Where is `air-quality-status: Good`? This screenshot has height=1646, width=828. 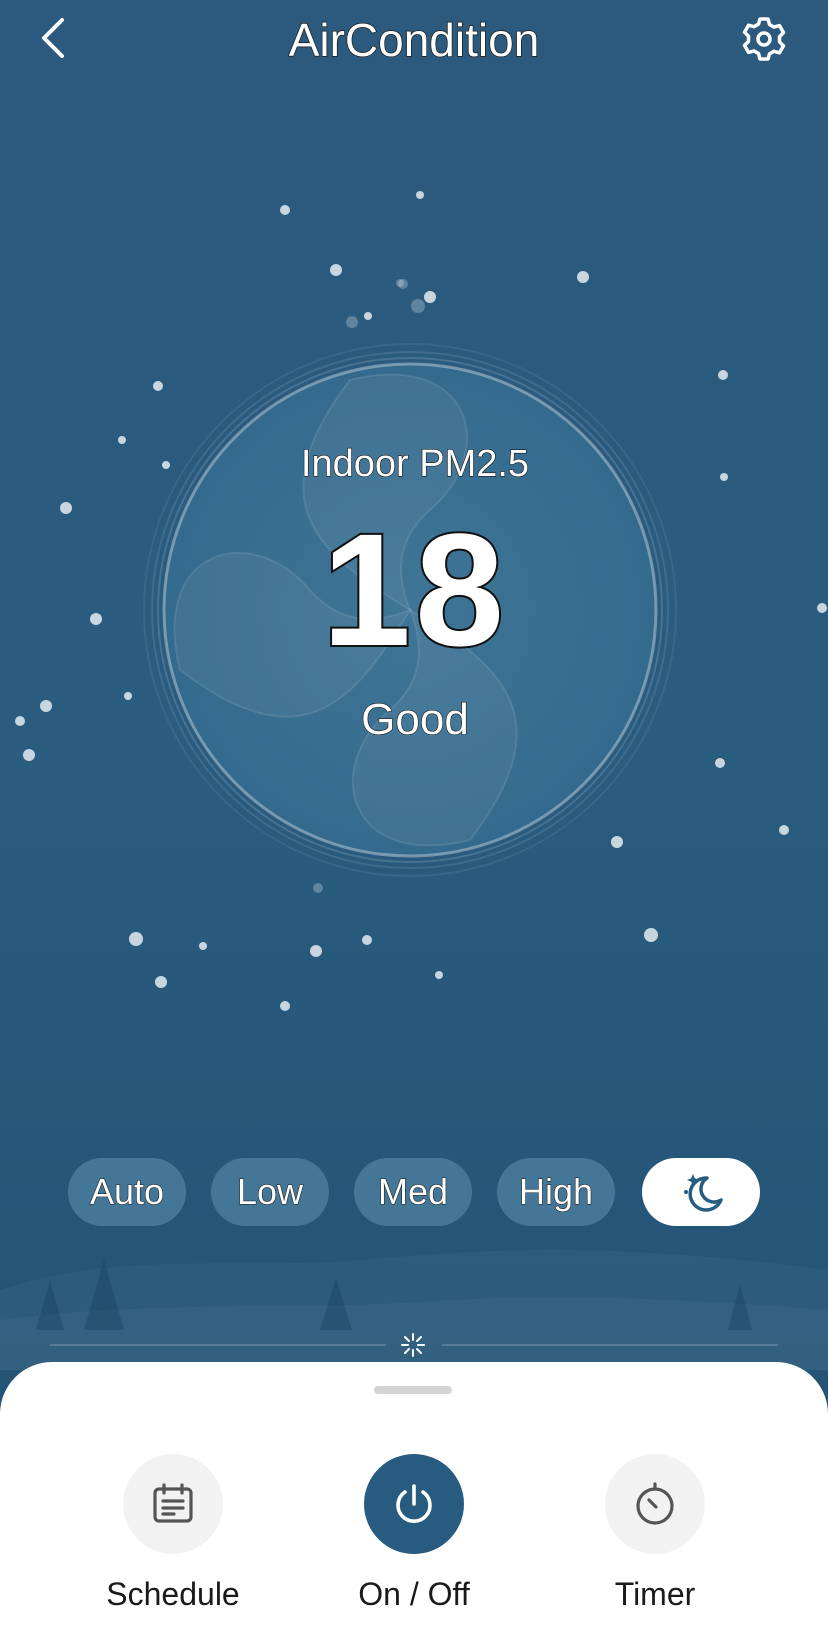 air-quality-status: Good is located at coordinates (415, 719).